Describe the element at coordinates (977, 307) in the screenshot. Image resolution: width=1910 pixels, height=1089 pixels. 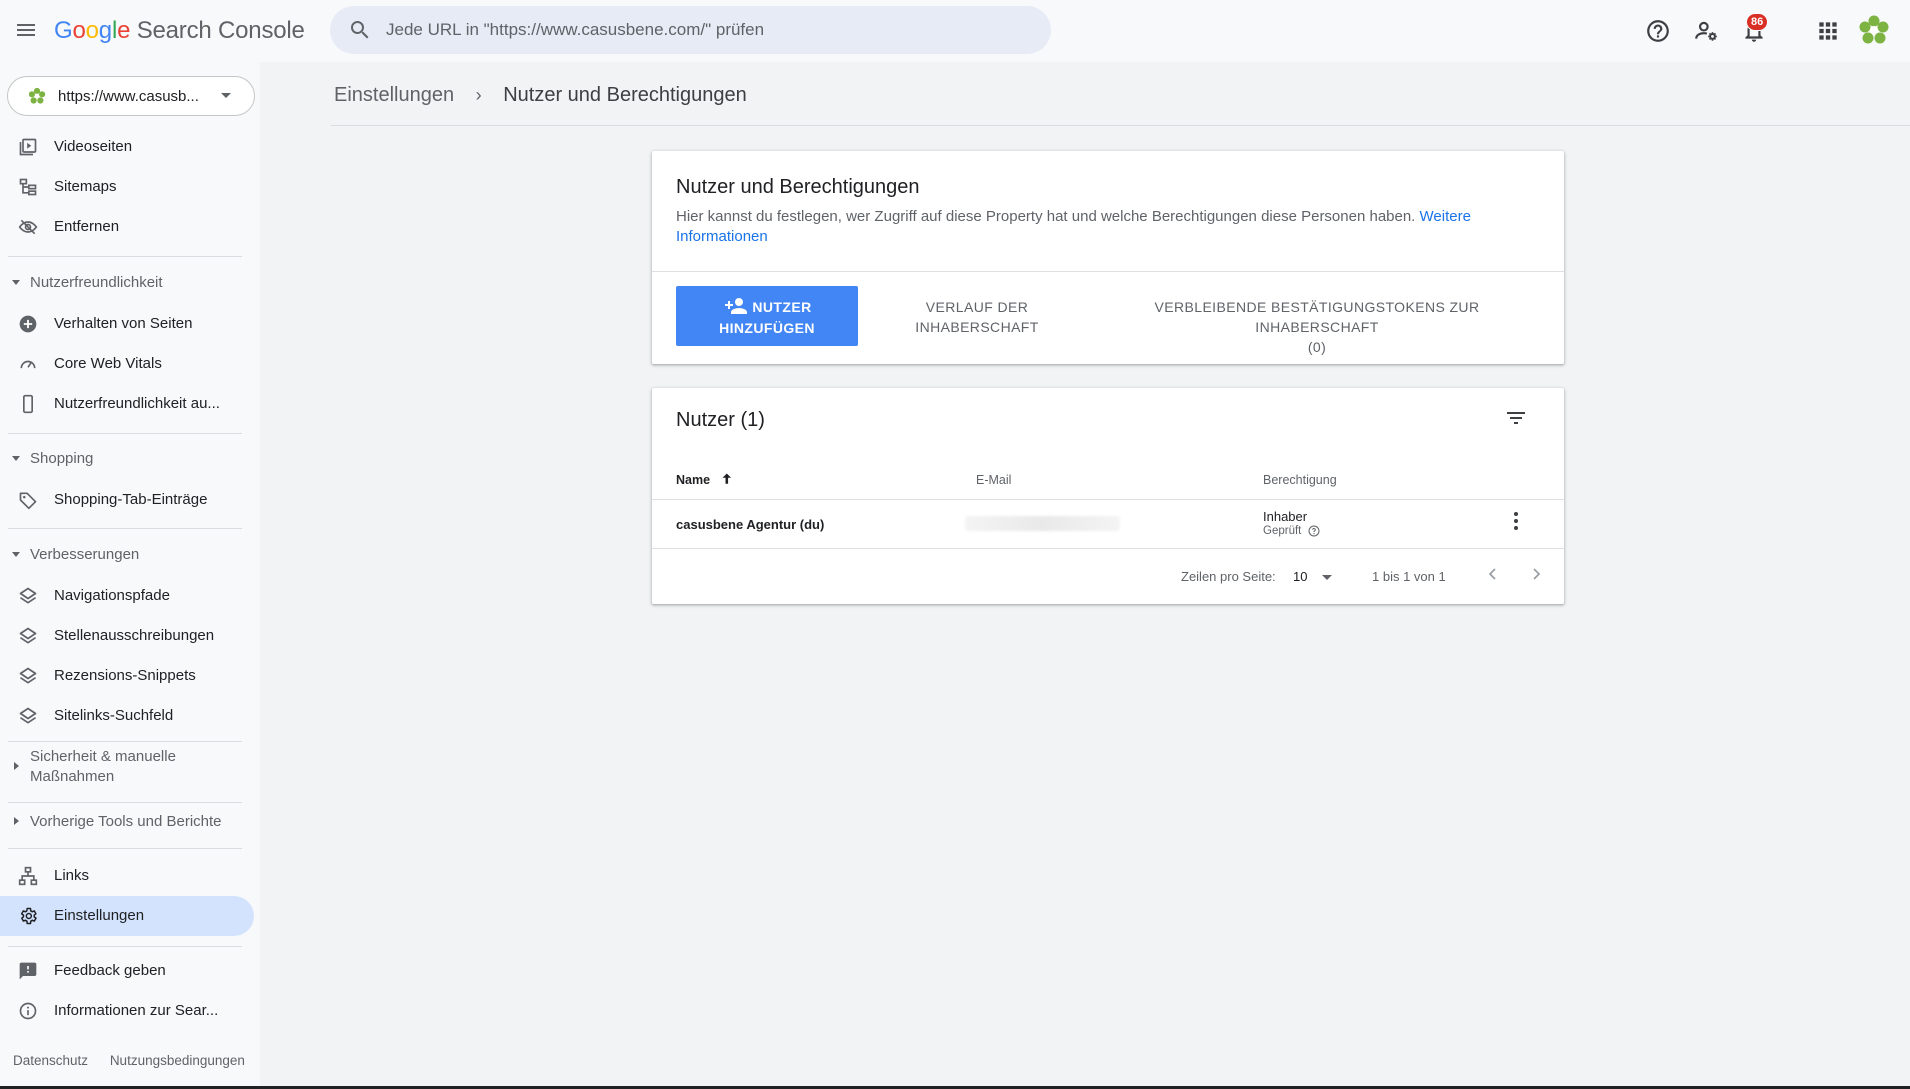
I see `label-line: VERLAUF DER` at that location.